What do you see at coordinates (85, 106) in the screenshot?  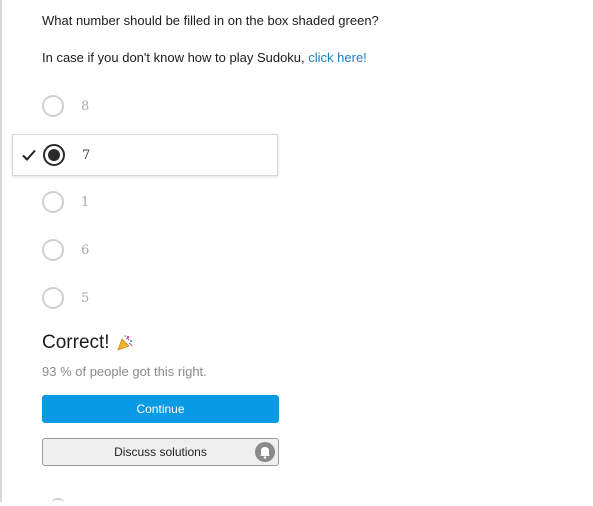 I see `choice-label: 8` at bounding box center [85, 106].